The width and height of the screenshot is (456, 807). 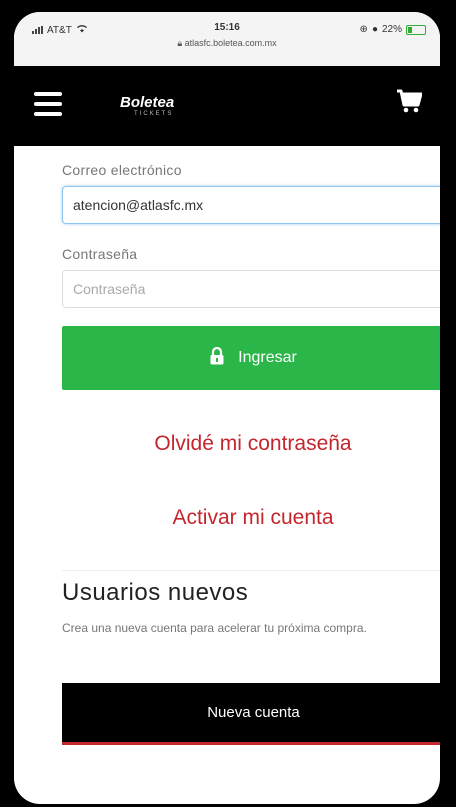 I want to click on login-button: Ingresar, so click(x=251, y=358).